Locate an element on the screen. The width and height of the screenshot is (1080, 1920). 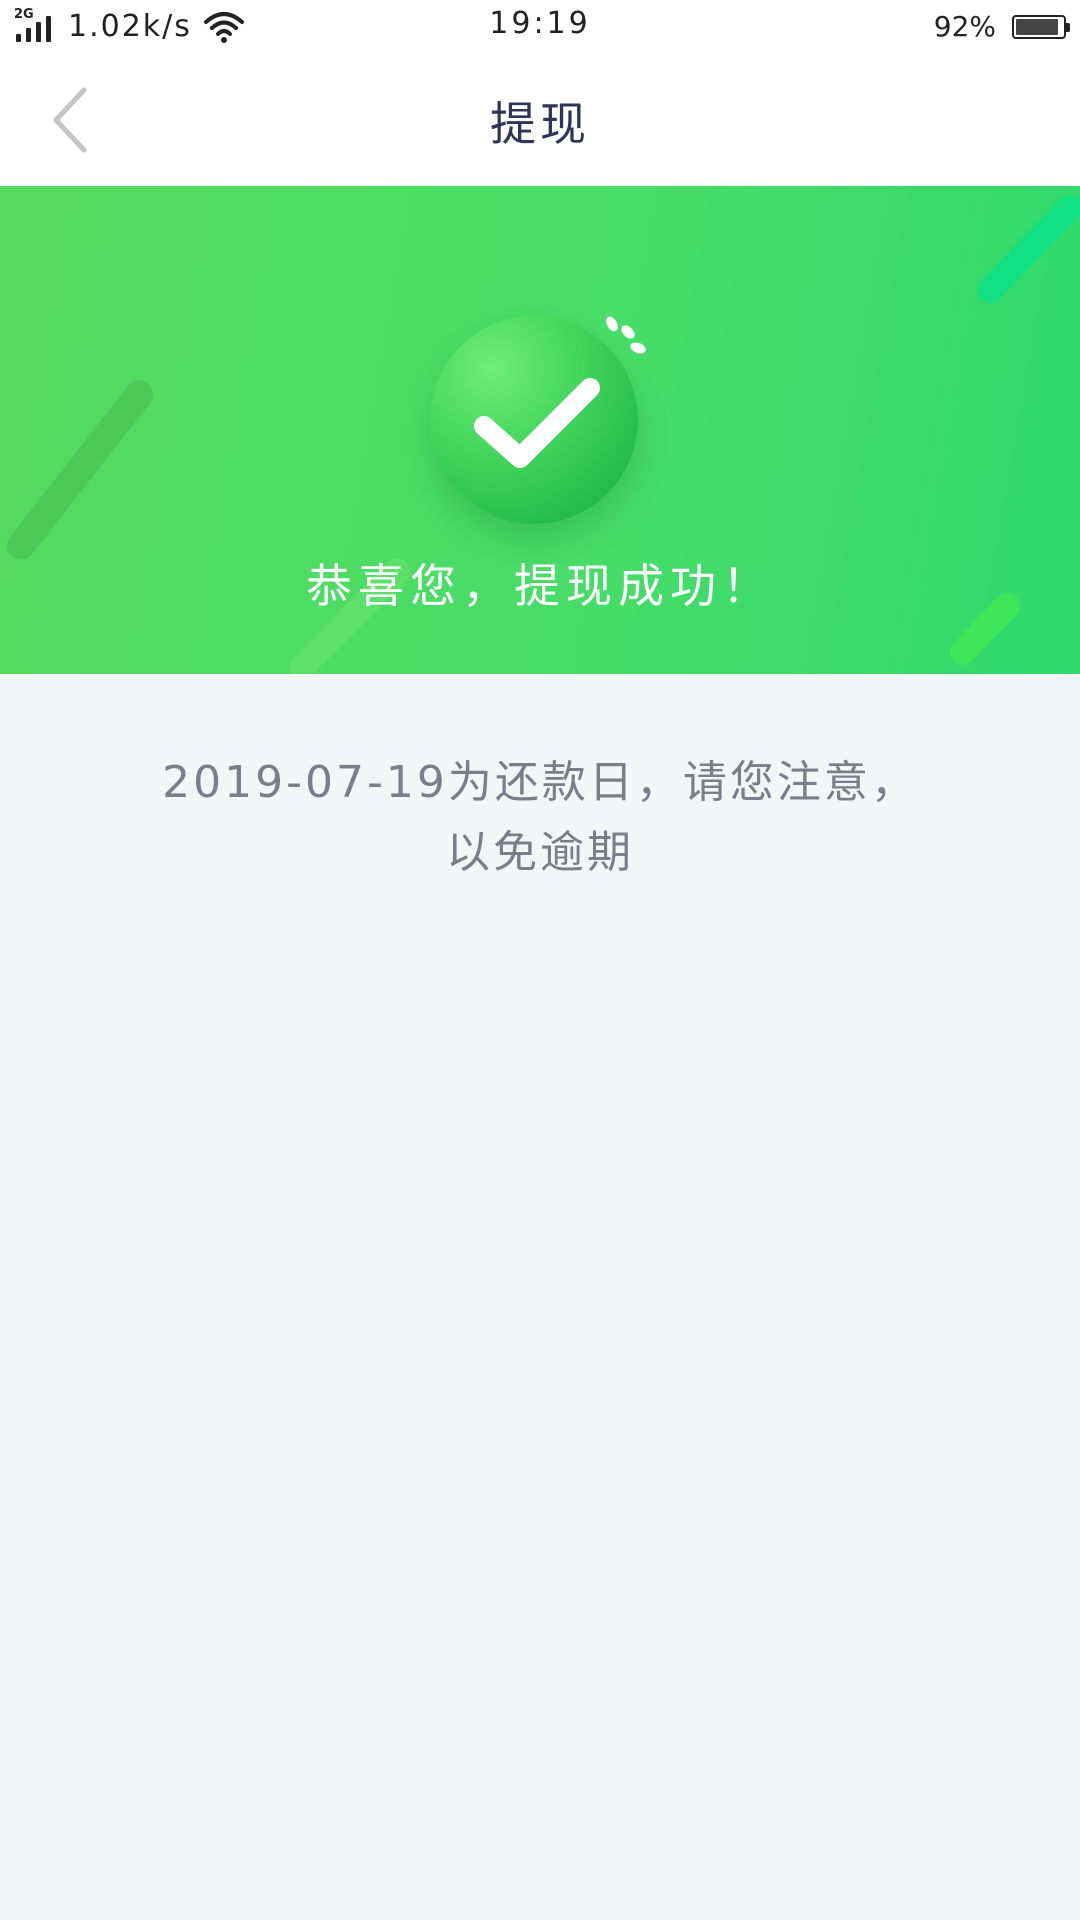
status-right: 92% is located at coordinates (1001, 27).